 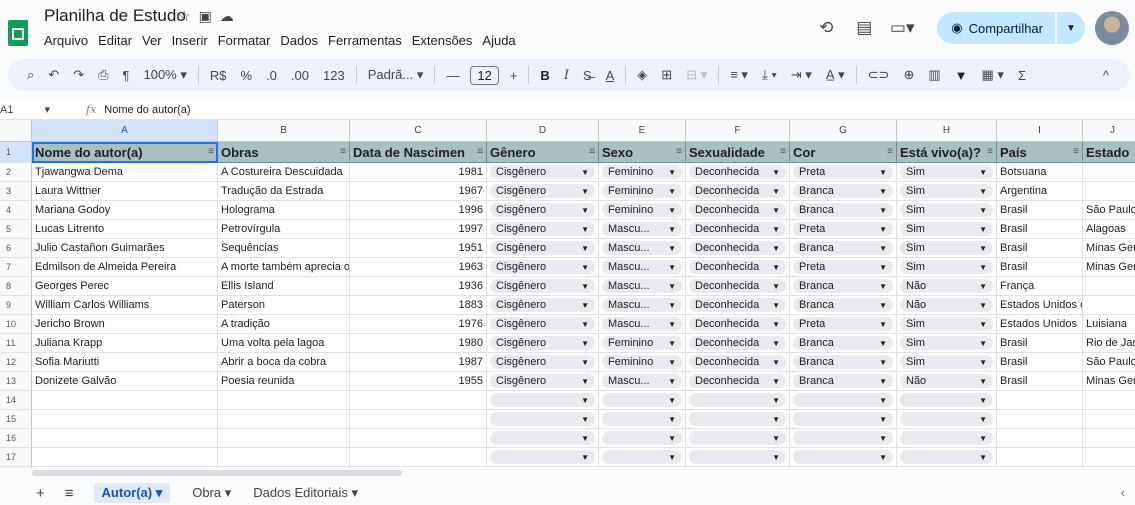 I want to click on header-cell: Estado, so click(x=1109, y=152).